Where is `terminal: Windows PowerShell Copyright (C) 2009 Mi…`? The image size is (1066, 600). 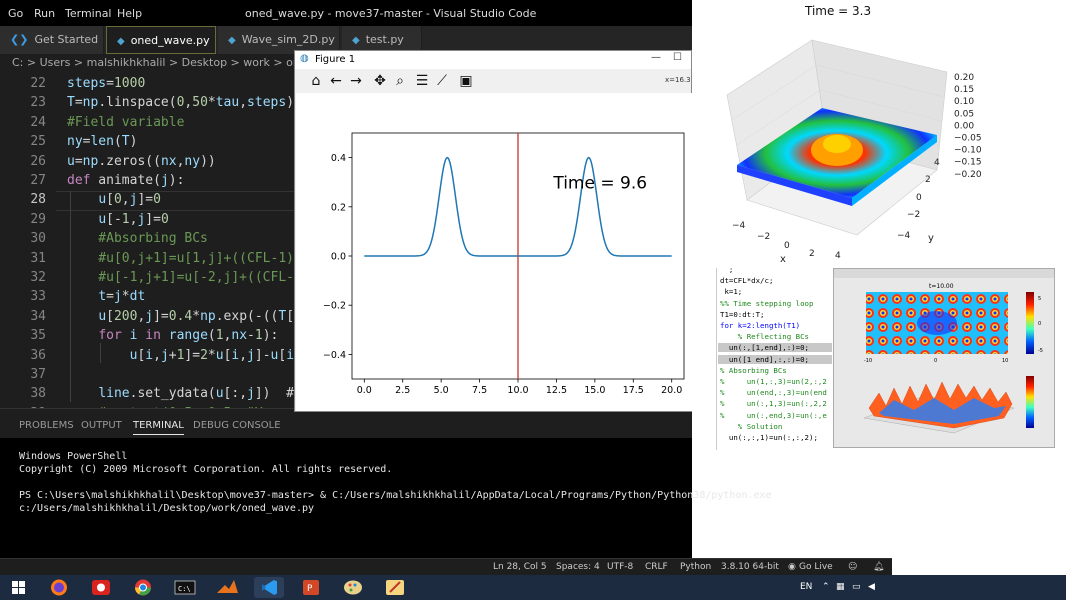 terminal: Windows PowerShell Copyright (C) 2009 Mi… is located at coordinates (386, 498).